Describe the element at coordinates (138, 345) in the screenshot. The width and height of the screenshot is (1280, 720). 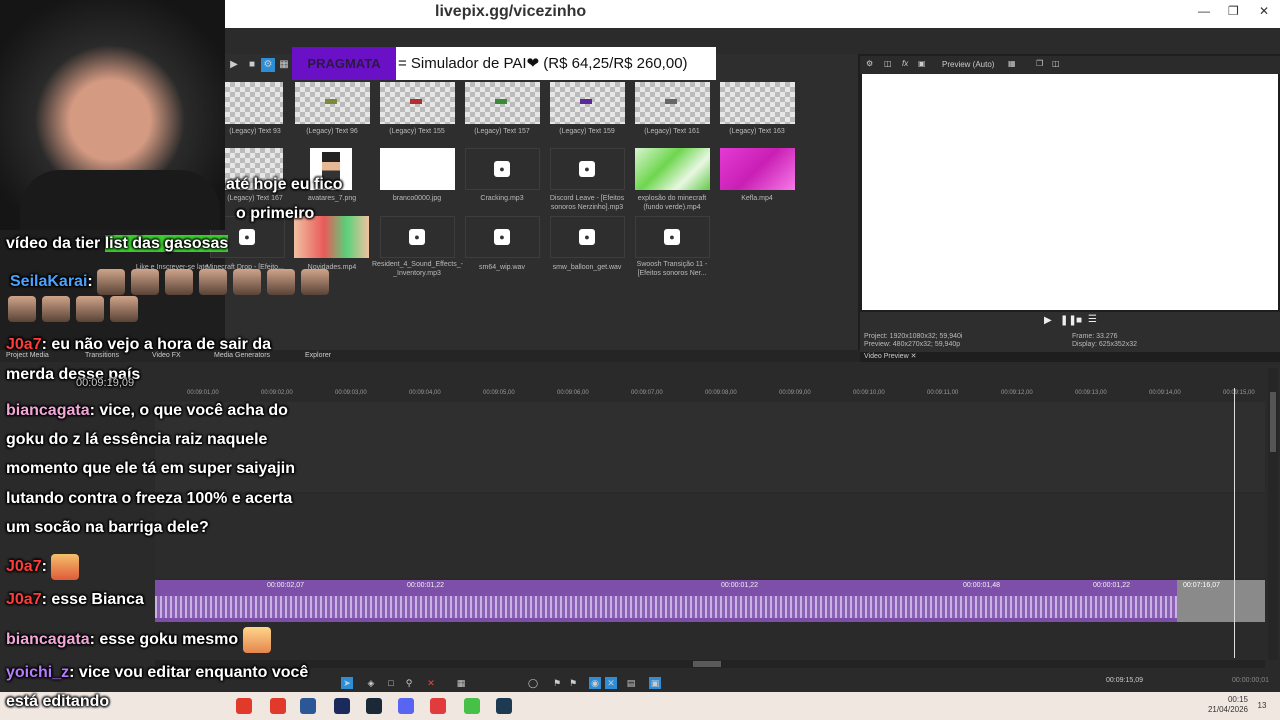
I see `chat-line: J0a7: eu não vejo a hora de sair da` at that location.